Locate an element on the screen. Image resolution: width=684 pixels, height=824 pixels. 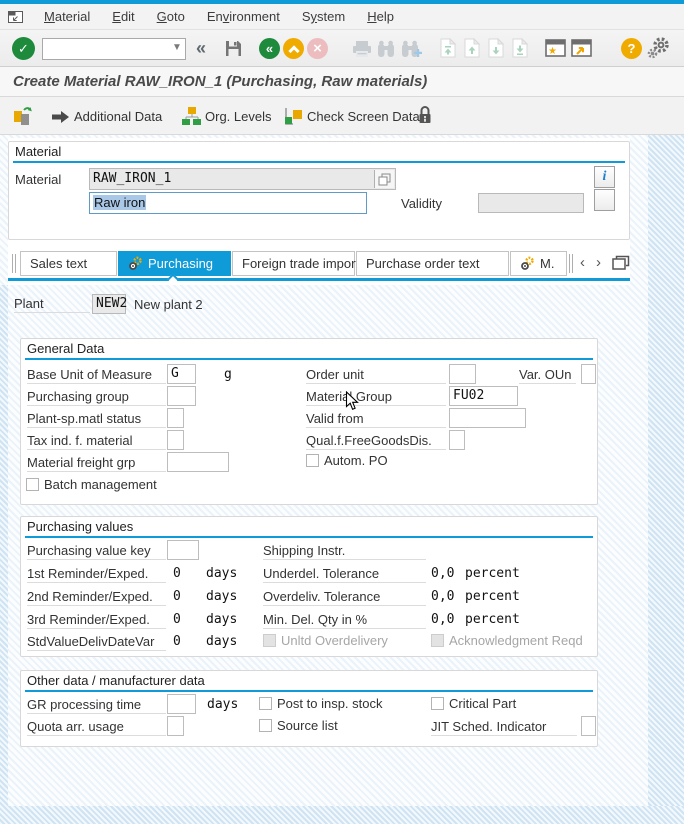
var-oun-field is located at coordinates (588, 374).